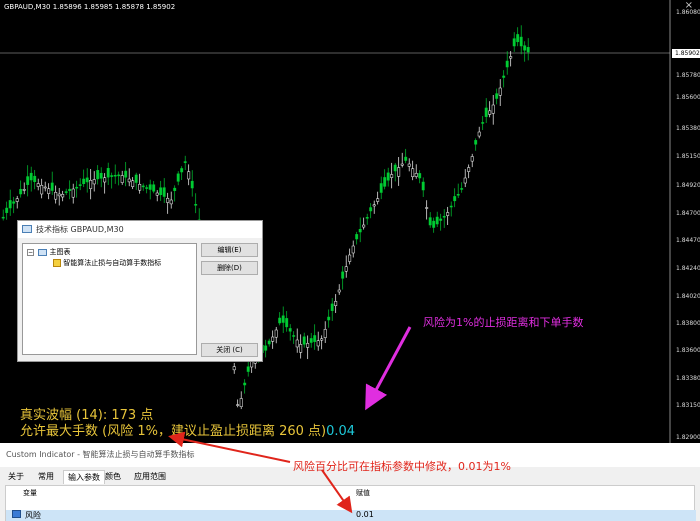 The height and width of the screenshot is (521, 700). Describe the element at coordinates (112, 263) in the screenshot. I see `tree-item-label: 智能算法止损与自动算手数指标` at that location.